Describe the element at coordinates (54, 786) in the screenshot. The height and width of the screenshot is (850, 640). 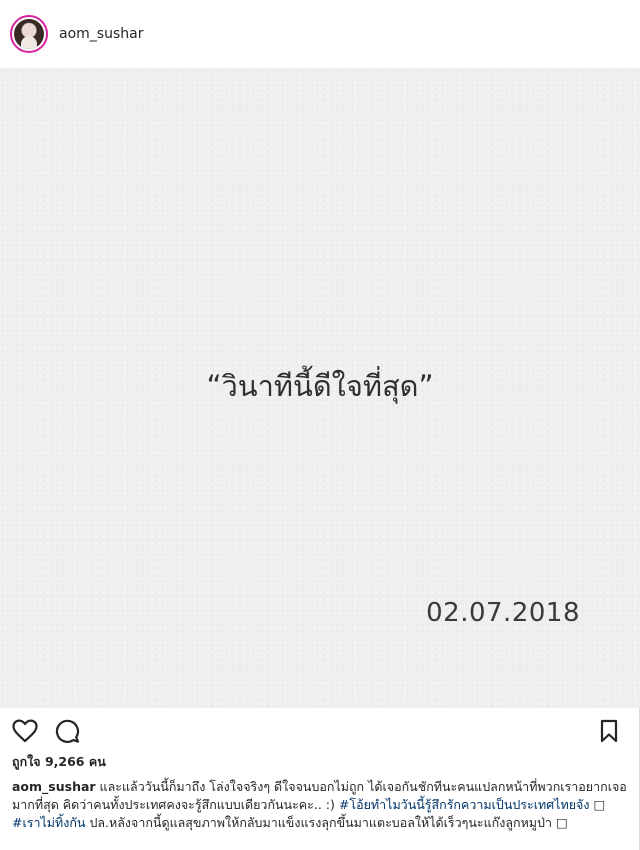
I see `caption-username: aom_sushar` at that location.